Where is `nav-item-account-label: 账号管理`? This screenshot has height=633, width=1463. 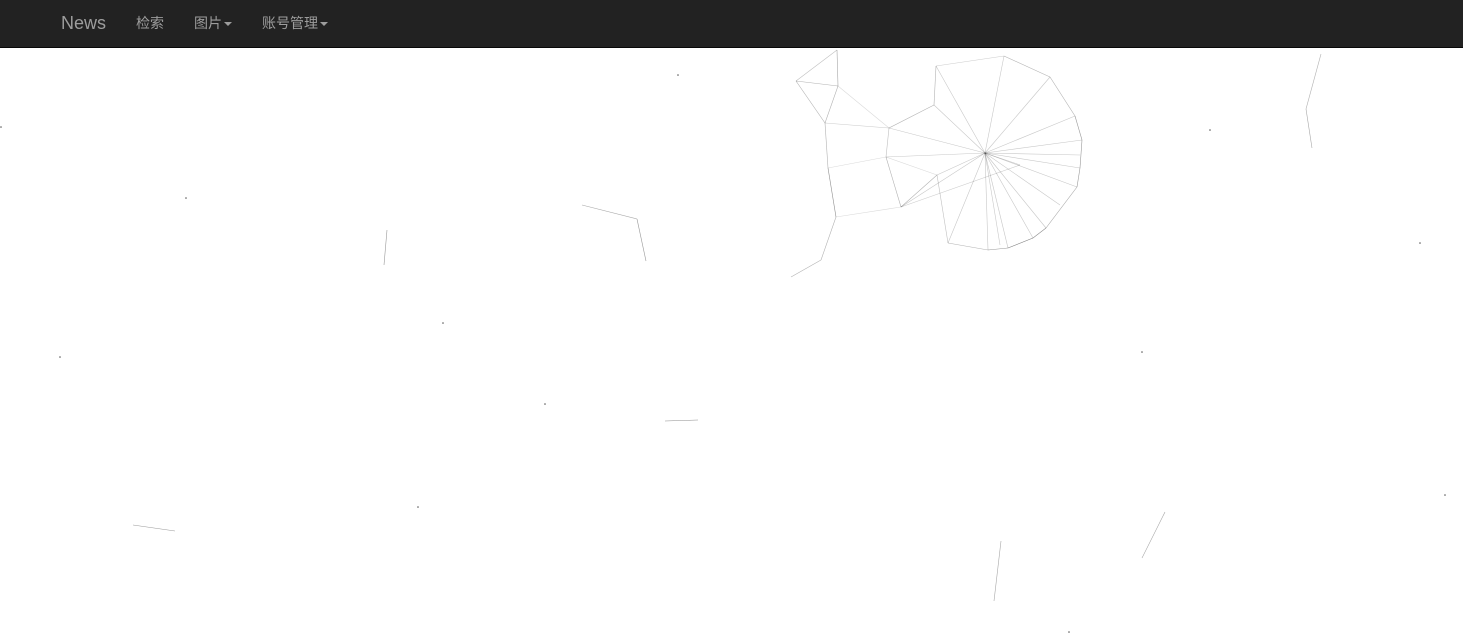
nav-item-account-label: 账号管理 is located at coordinates (290, 23).